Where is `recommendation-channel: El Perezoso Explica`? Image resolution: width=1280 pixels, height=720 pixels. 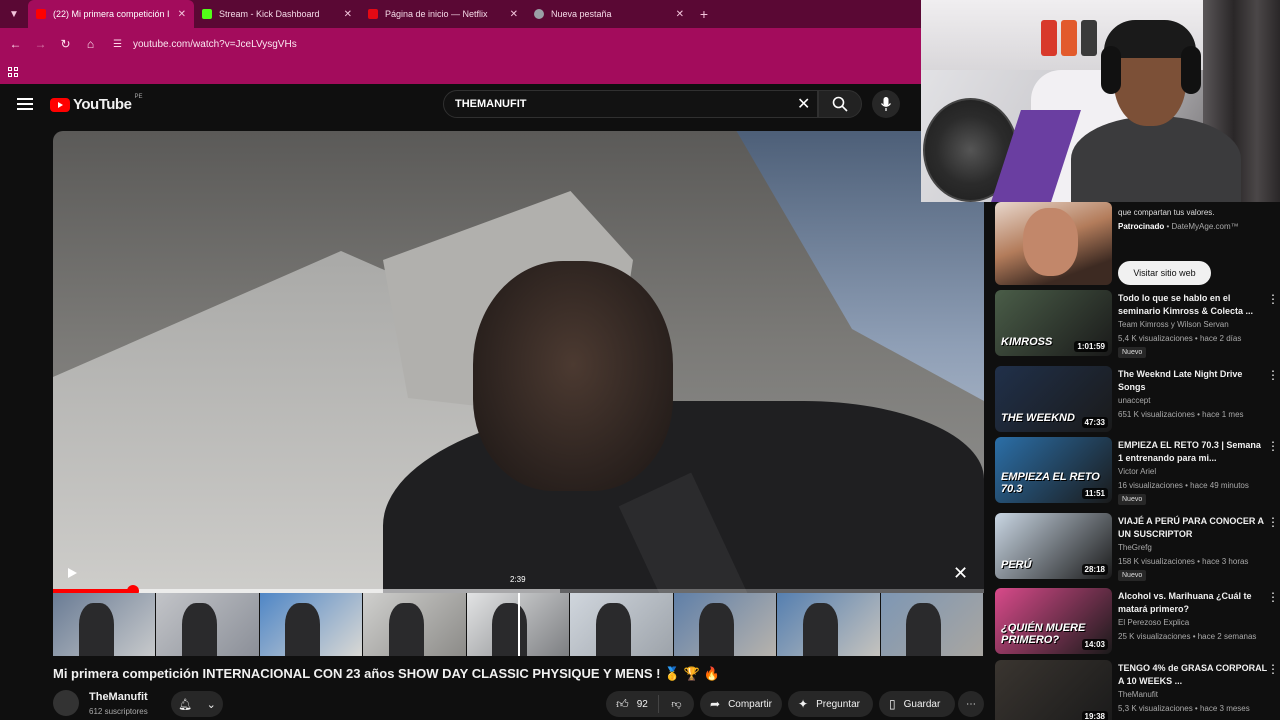
recommendation-channel: El Perezoso Explica is located at coordinates (1153, 622).